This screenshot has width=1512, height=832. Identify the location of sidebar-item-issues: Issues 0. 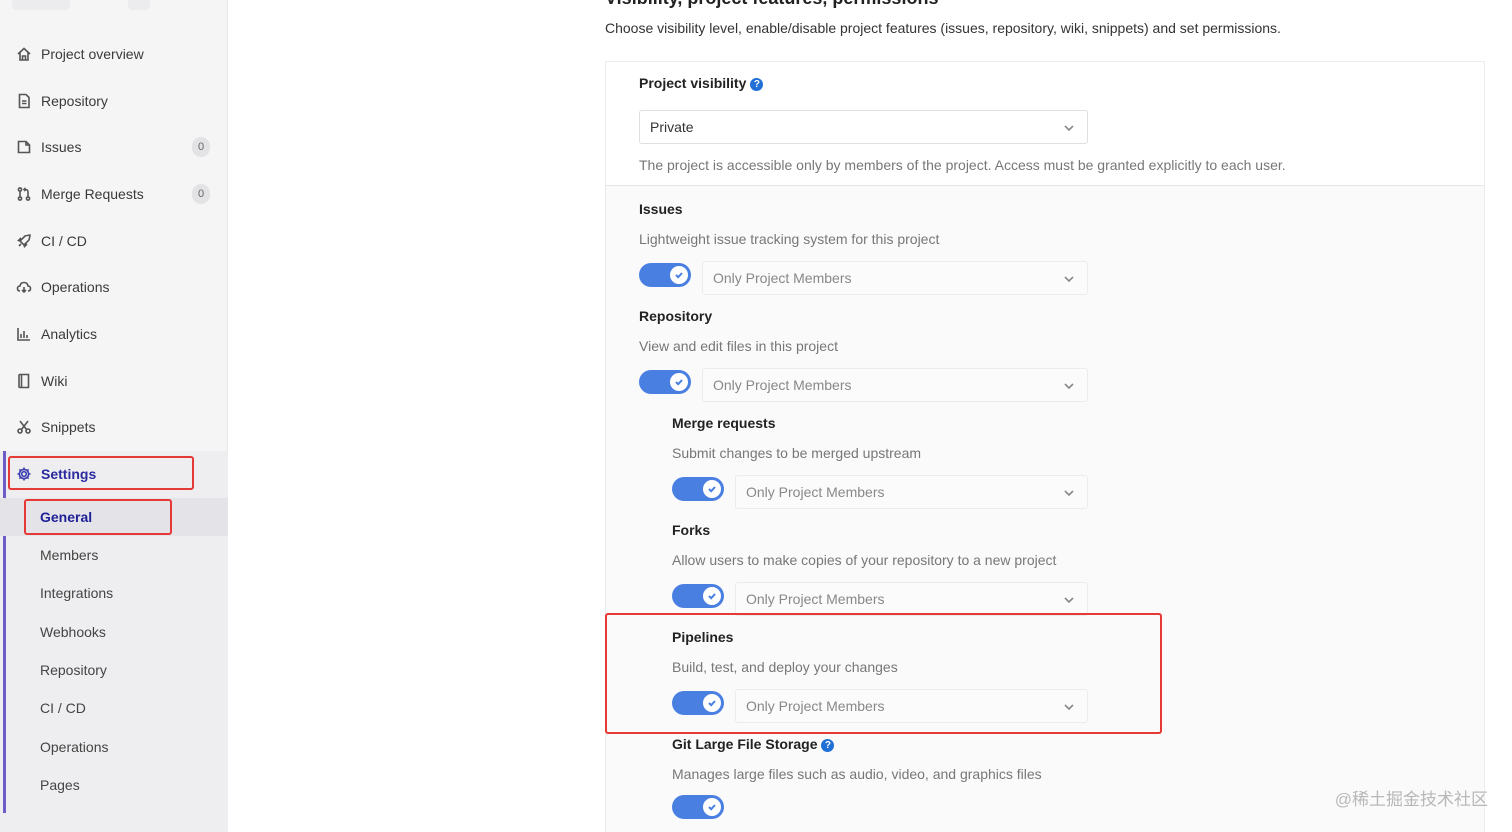
(114, 147).